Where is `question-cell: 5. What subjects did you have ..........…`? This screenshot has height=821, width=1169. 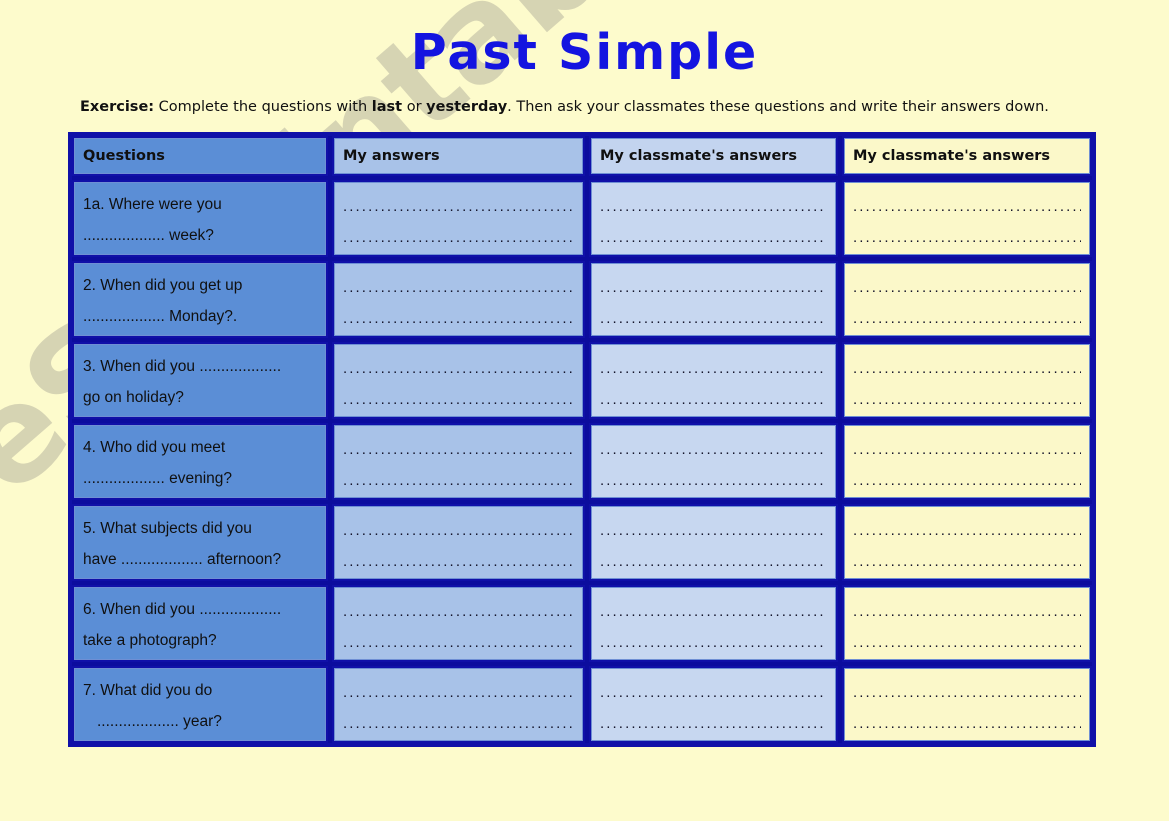 question-cell: 5. What subjects did you have ..........… is located at coordinates (200, 542).